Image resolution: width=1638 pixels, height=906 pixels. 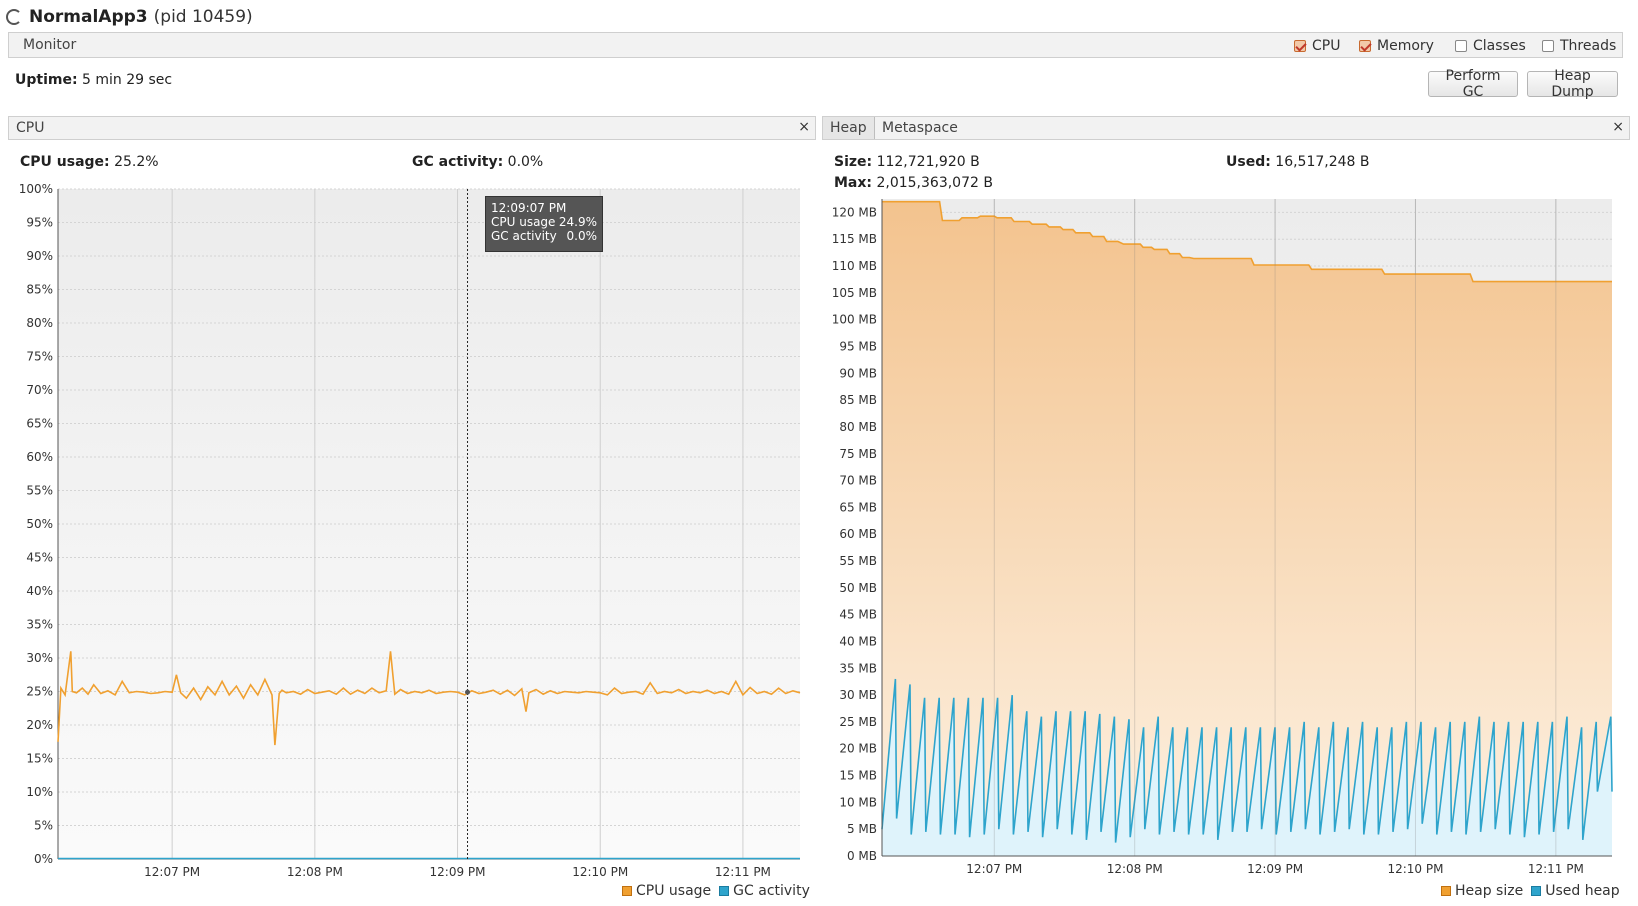 What do you see at coordinates (39, 491) in the screenshot?
I see `y-tick-label: 55%` at bounding box center [39, 491].